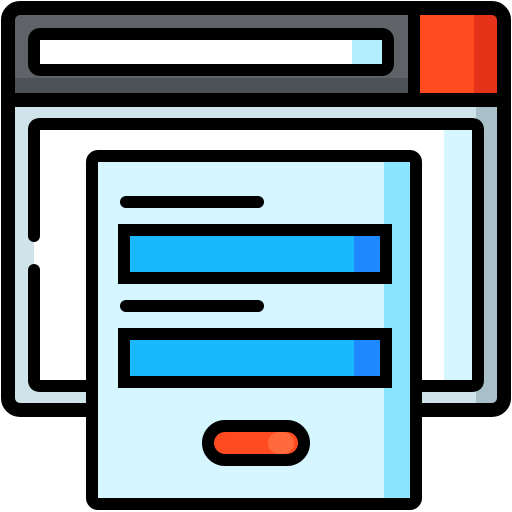 The width and height of the screenshot is (512, 512). What do you see at coordinates (367, 52) in the screenshot?
I see `address-bar-shade` at bounding box center [367, 52].